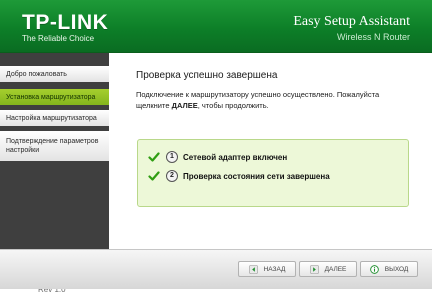 This screenshot has width=432, height=294. I want to click on sidebar-item-label: Настройка маршрутизатора, so click(51, 118).